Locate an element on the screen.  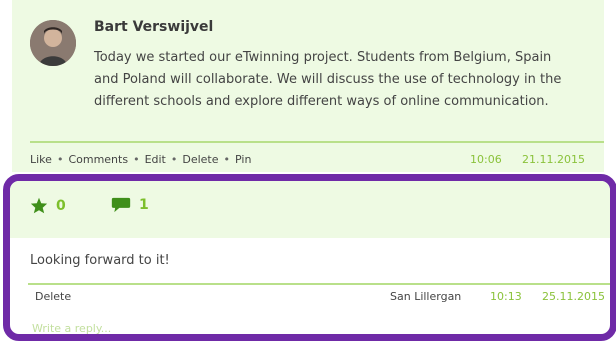
likes-stat: 0 is located at coordinates (48, 205).